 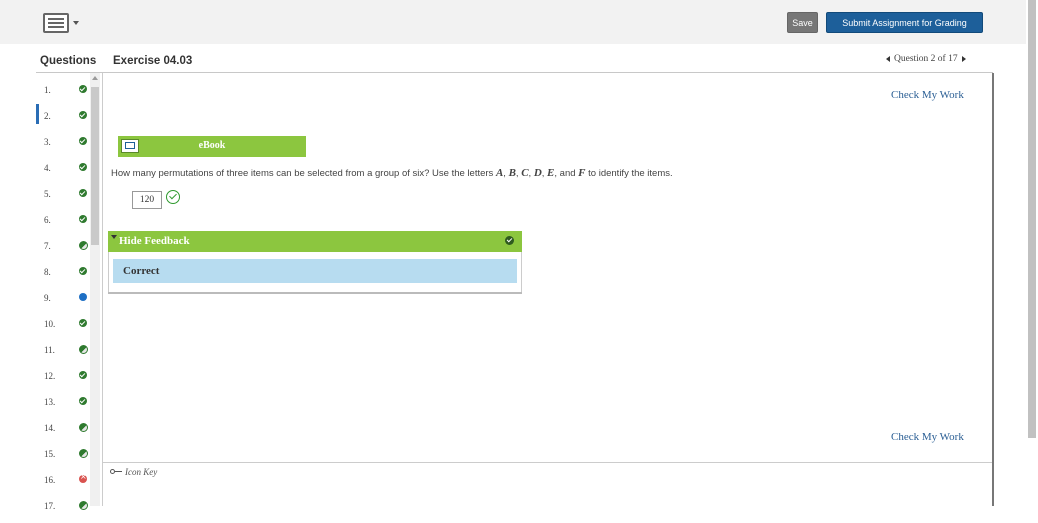 I want to click on question-number: 7., so click(x=47, y=246).